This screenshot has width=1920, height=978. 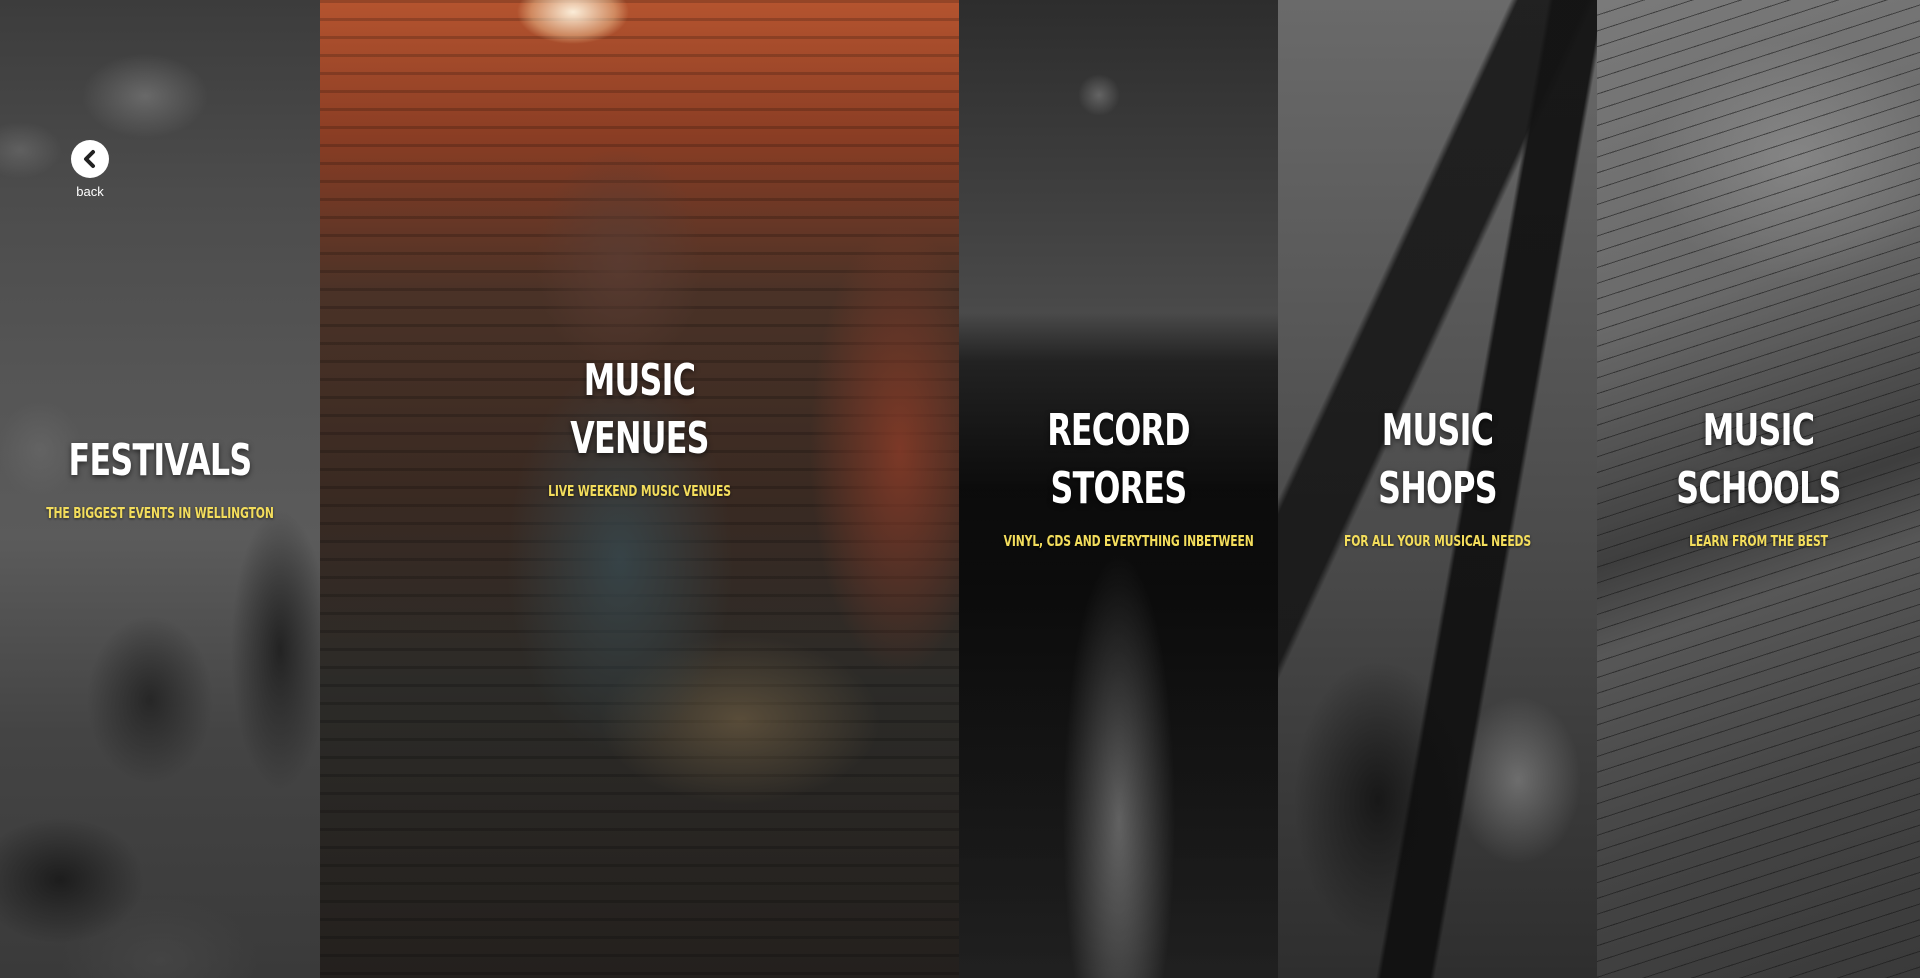 What do you see at coordinates (1438, 460) in the screenshot?
I see `music-shops-title: MUSIC SHOPS` at bounding box center [1438, 460].